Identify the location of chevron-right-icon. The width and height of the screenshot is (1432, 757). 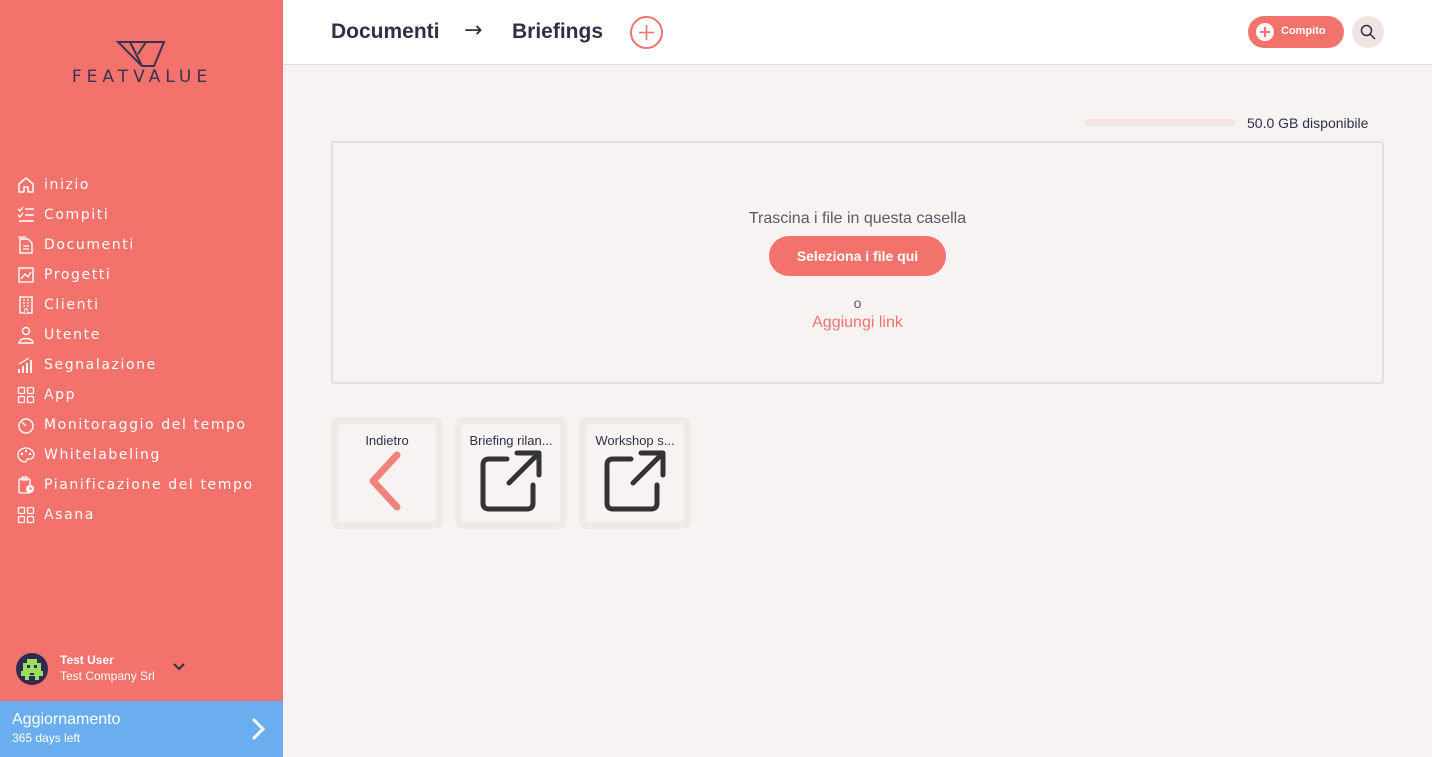
(259, 729).